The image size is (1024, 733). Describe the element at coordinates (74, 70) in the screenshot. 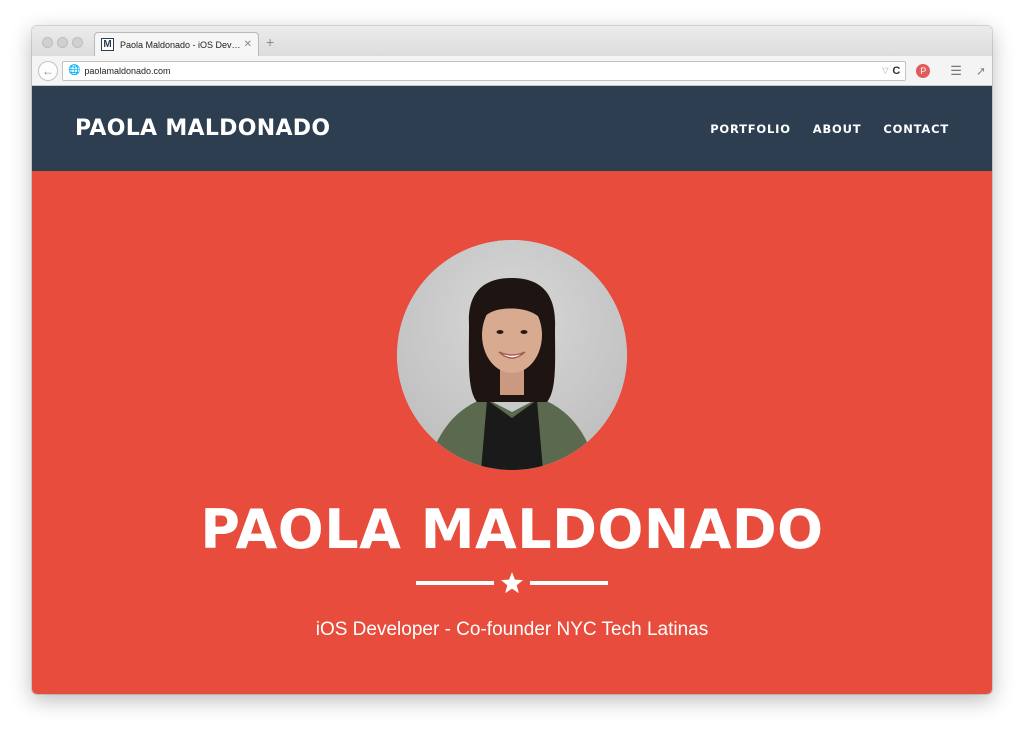

I see `globe-icon: 🌐` at that location.